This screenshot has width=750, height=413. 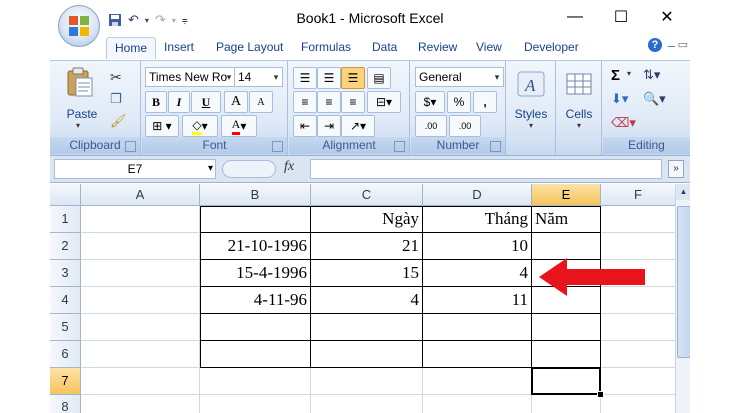 I want to click on grow-font-button: A, so click(x=236, y=102).